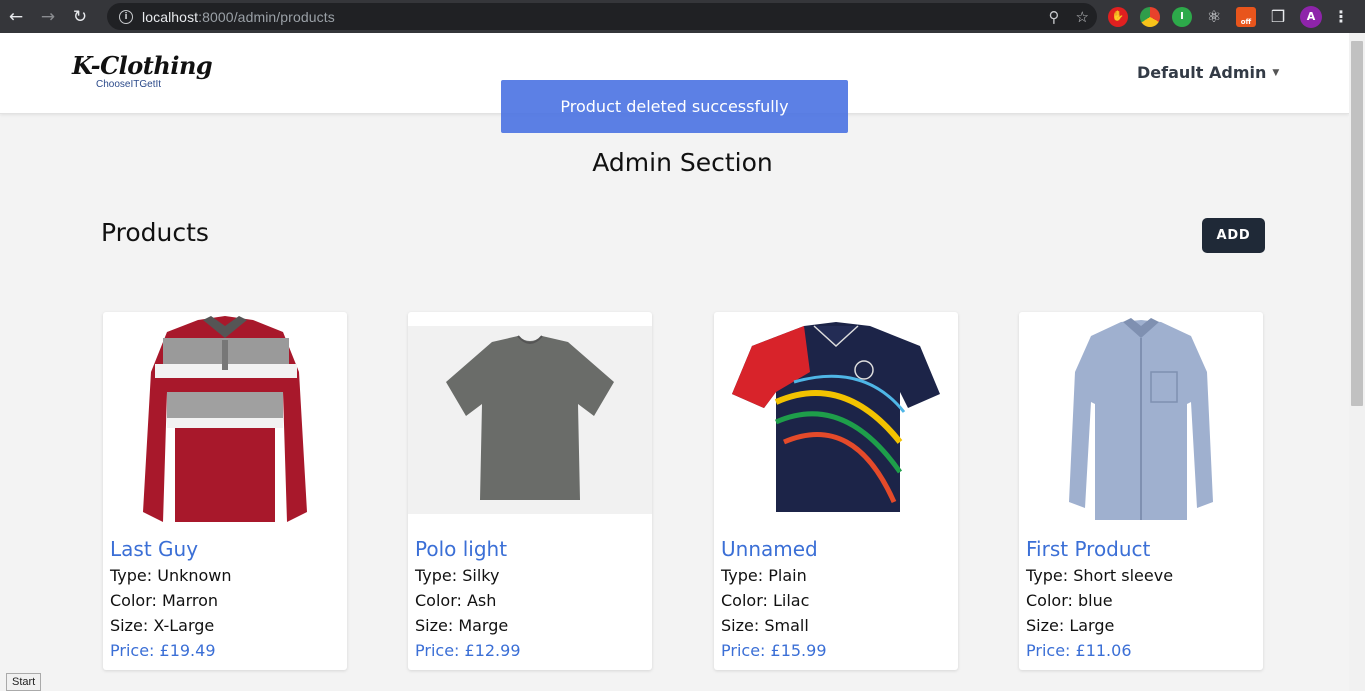 The height and width of the screenshot is (691, 1365). What do you see at coordinates (1276, 72) in the screenshot?
I see `chevron-down-icon: ▼` at bounding box center [1276, 72].